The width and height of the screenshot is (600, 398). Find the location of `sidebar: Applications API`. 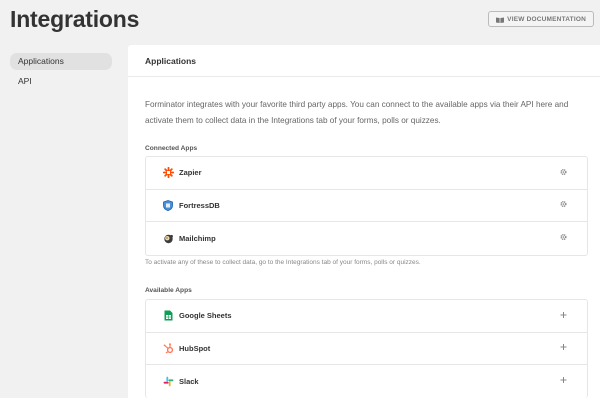

sidebar: Applications API is located at coordinates (61, 73).